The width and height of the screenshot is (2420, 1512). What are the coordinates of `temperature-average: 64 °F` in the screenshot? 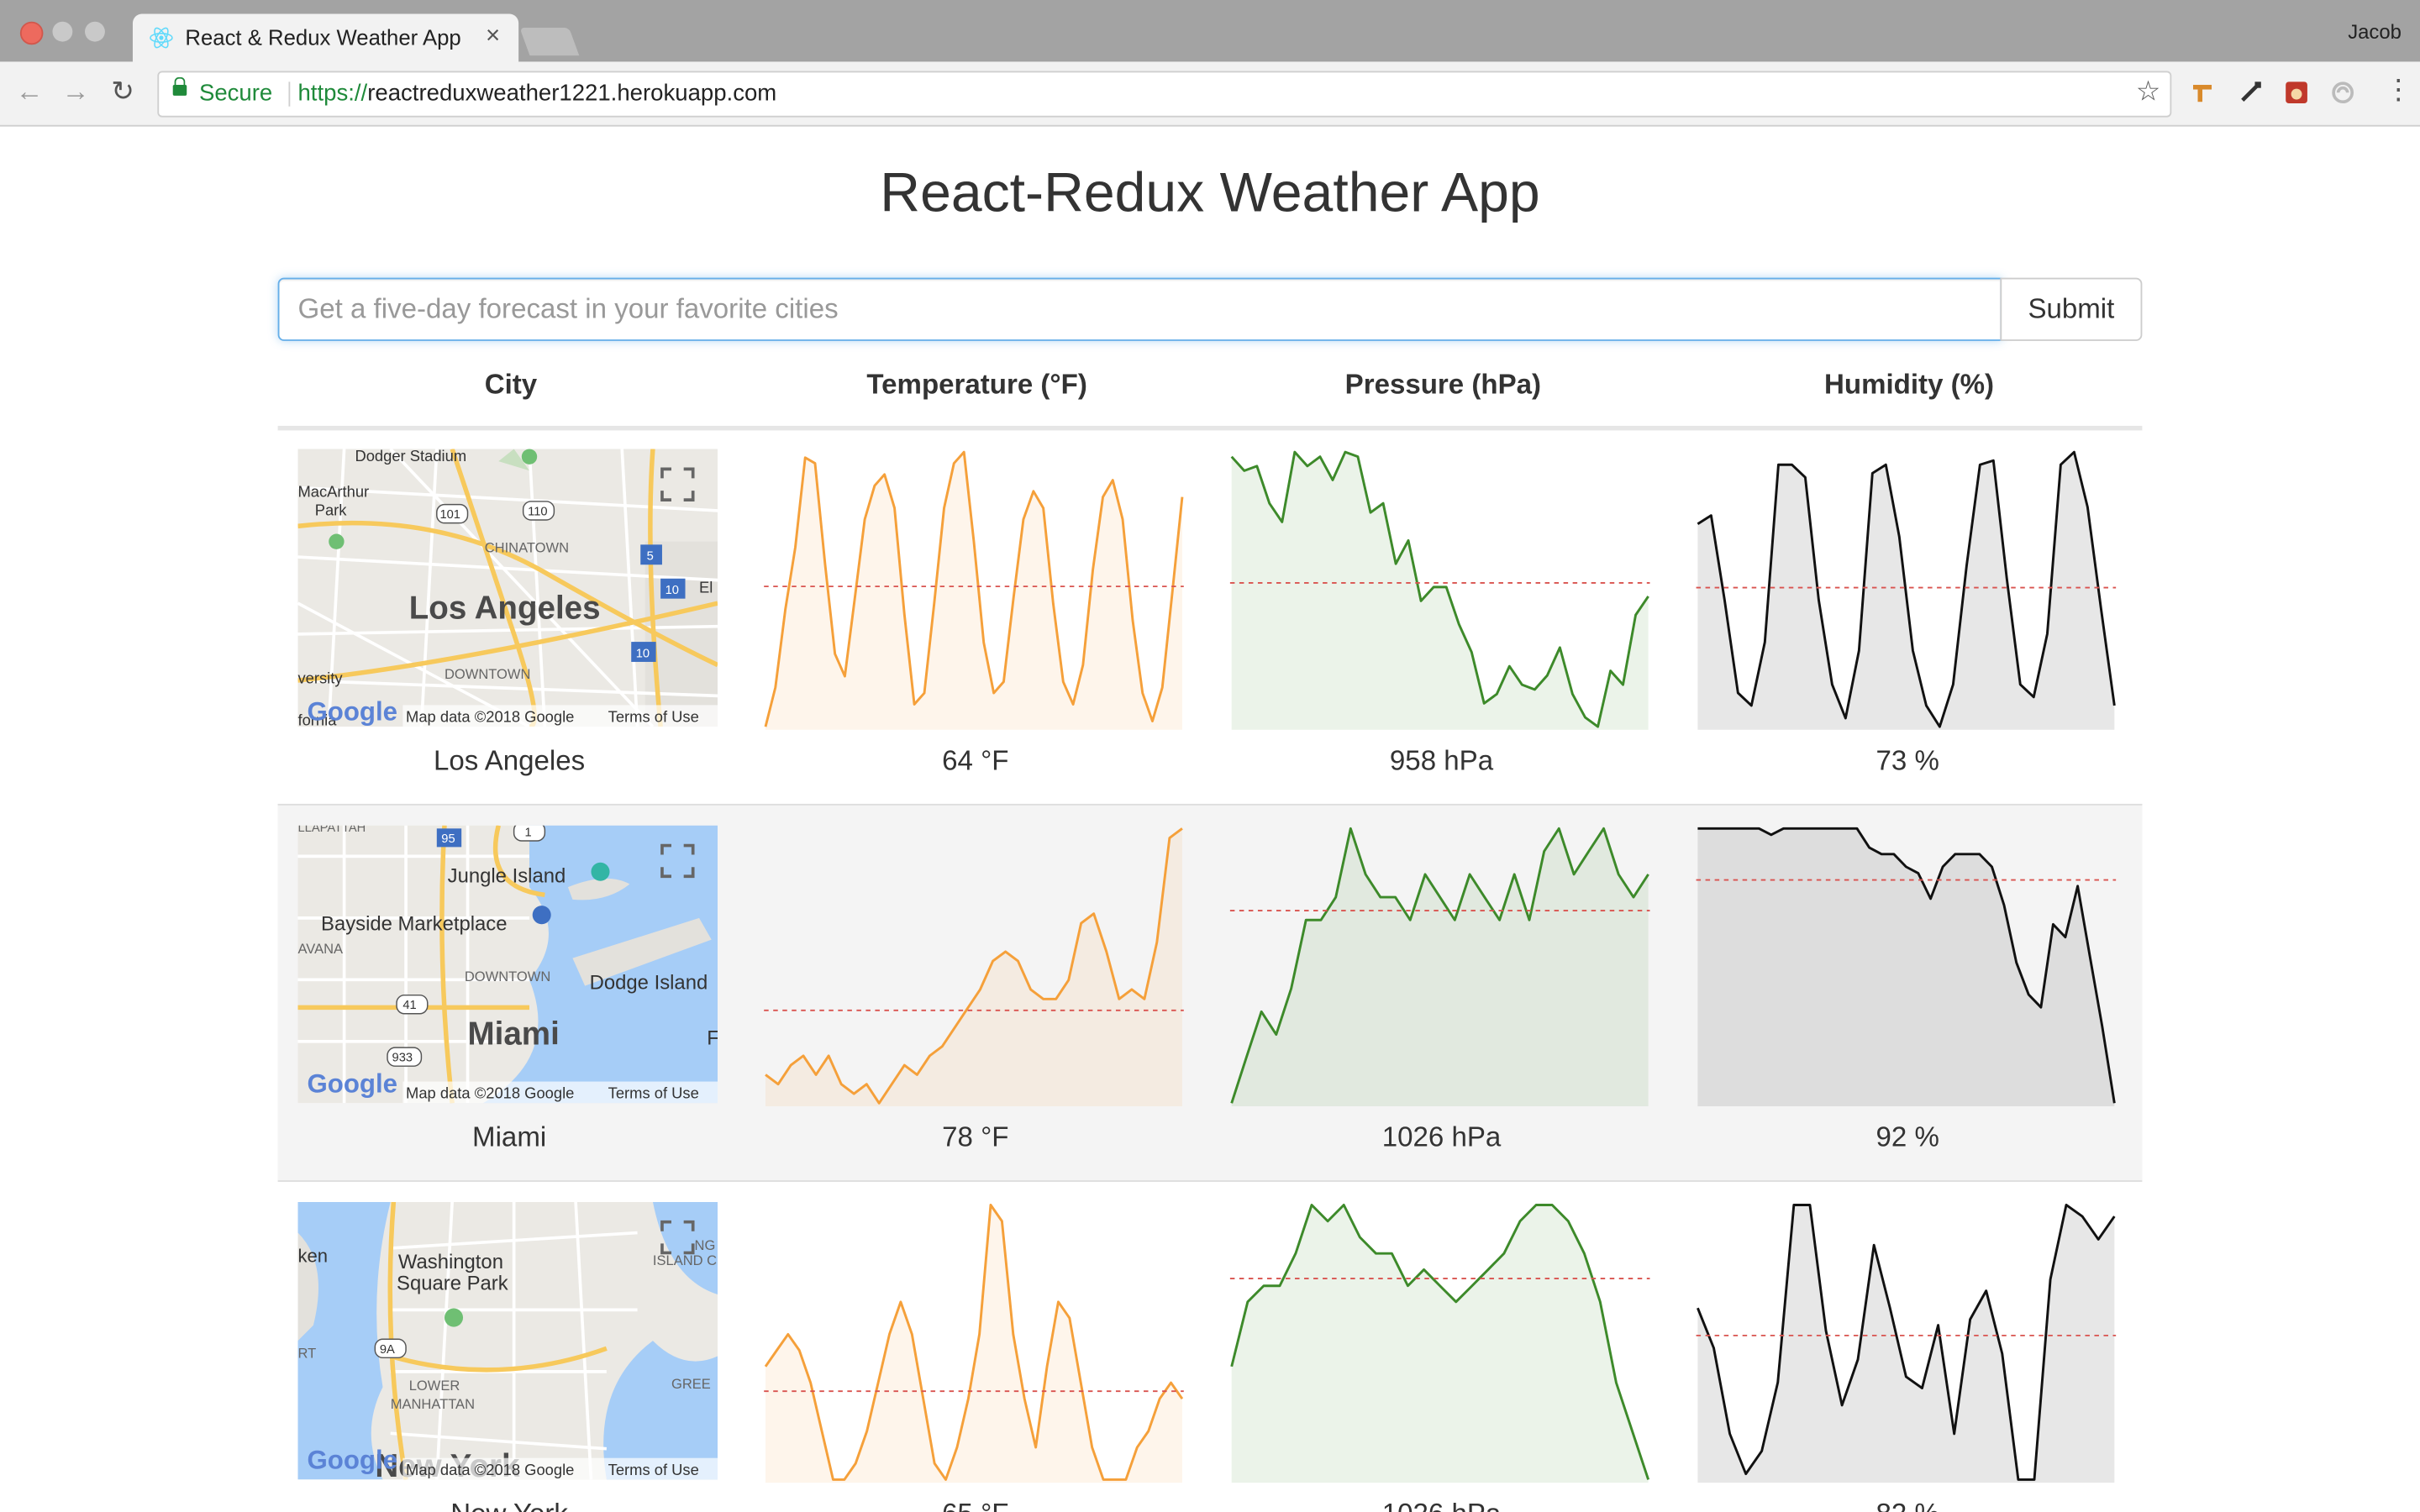 It's located at (975, 760).